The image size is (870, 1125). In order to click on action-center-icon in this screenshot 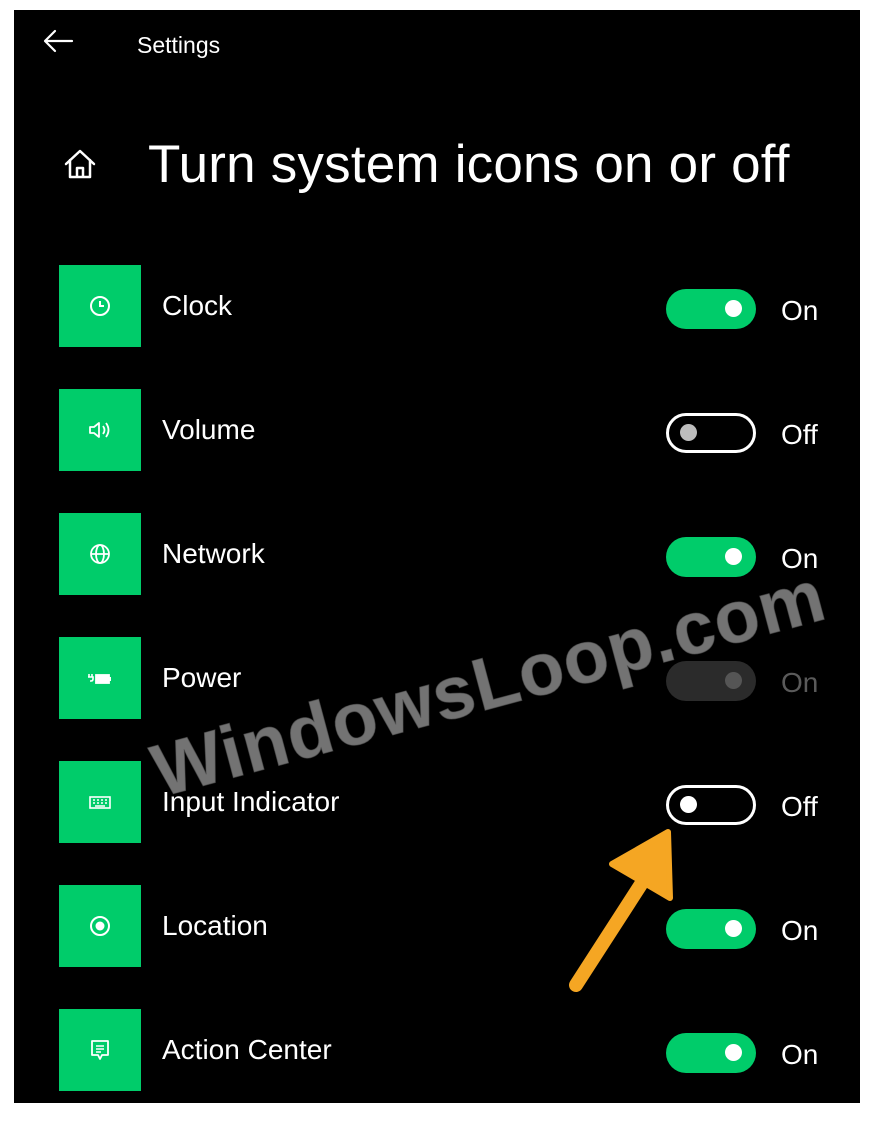, I will do `click(100, 1050)`.